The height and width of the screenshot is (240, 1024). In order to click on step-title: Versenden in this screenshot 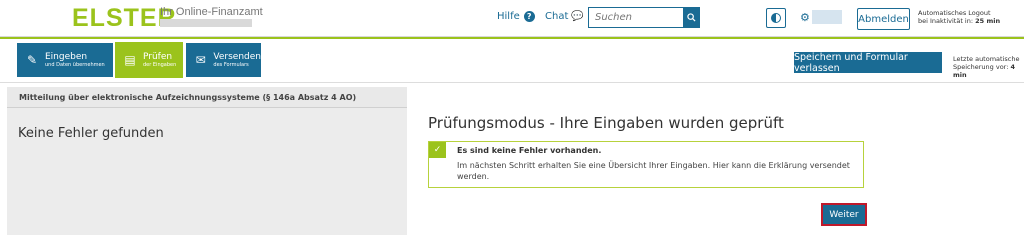, I will do `click(237, 56)`.